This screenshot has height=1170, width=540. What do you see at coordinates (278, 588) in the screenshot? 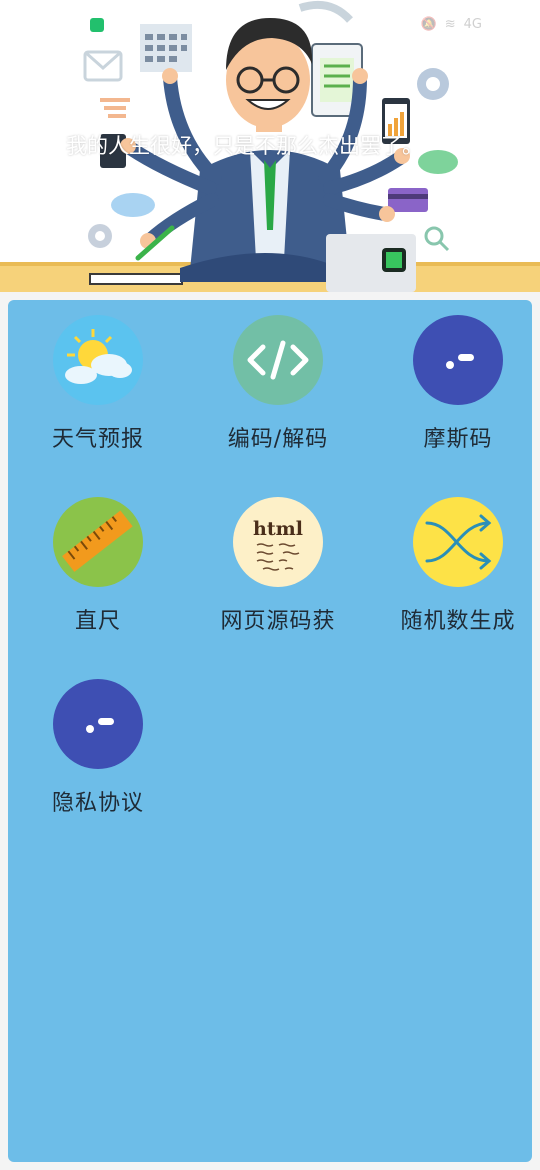
I see `tool-web-source: html 网页源码获` at bounding box center [278, 588].